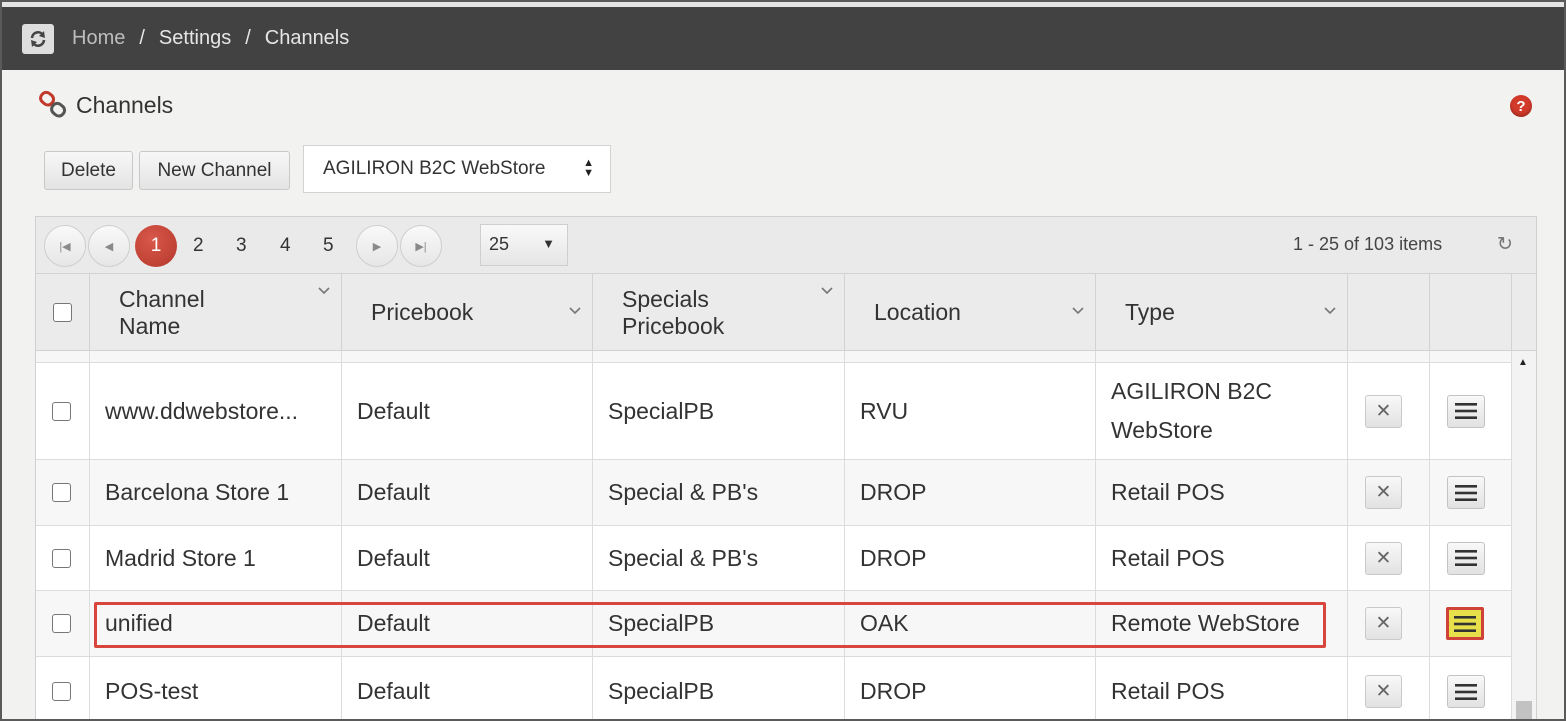 The width and height of the screenshot is (1566, 721). Describe the element at coordinates (125, 104) in the screenshot. I see `page-title-text: Channels` at that location.